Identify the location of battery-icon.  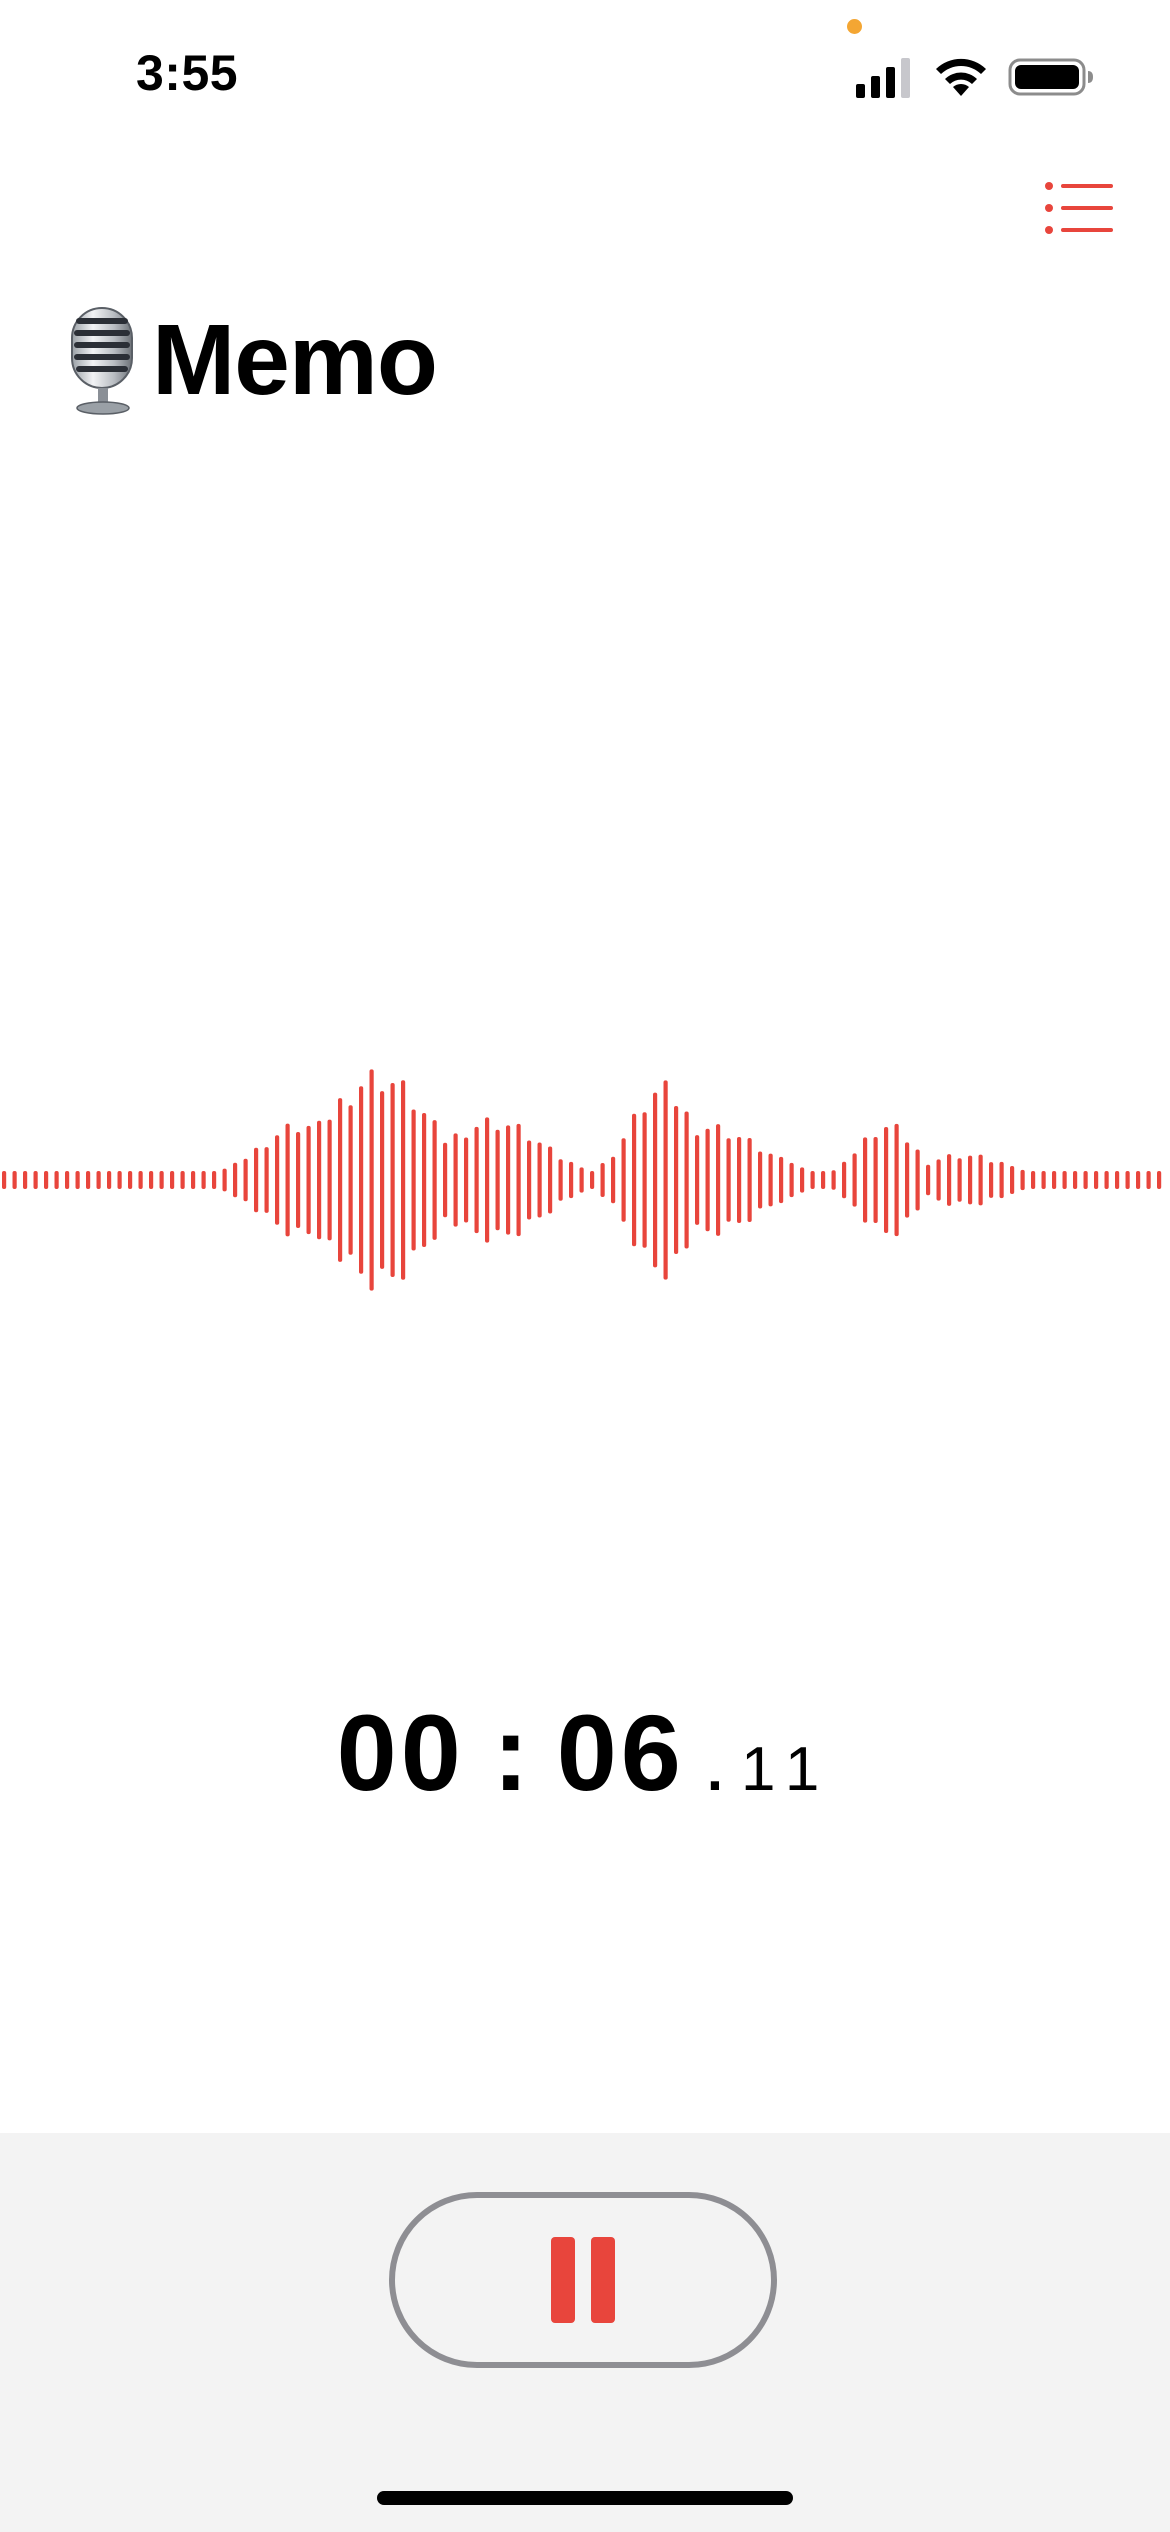
(1050, 77).